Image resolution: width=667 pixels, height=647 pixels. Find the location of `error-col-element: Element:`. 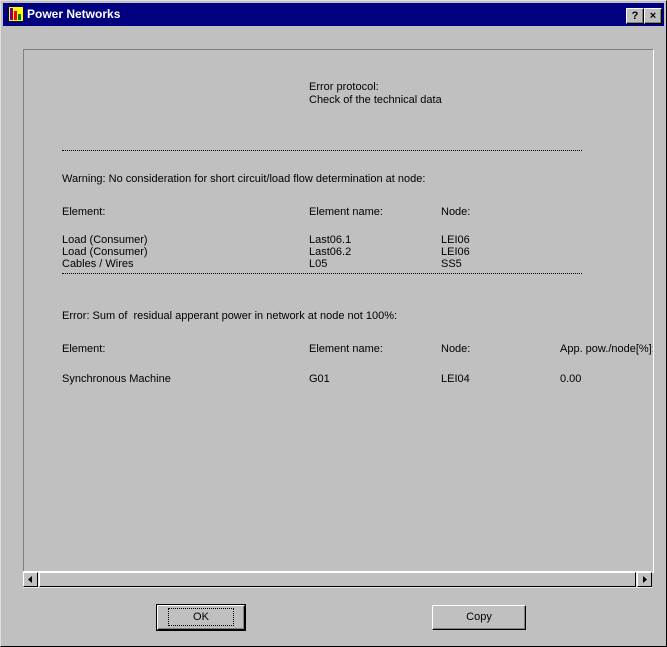

error-col-element: Element: is located at coordinates (84, 349).